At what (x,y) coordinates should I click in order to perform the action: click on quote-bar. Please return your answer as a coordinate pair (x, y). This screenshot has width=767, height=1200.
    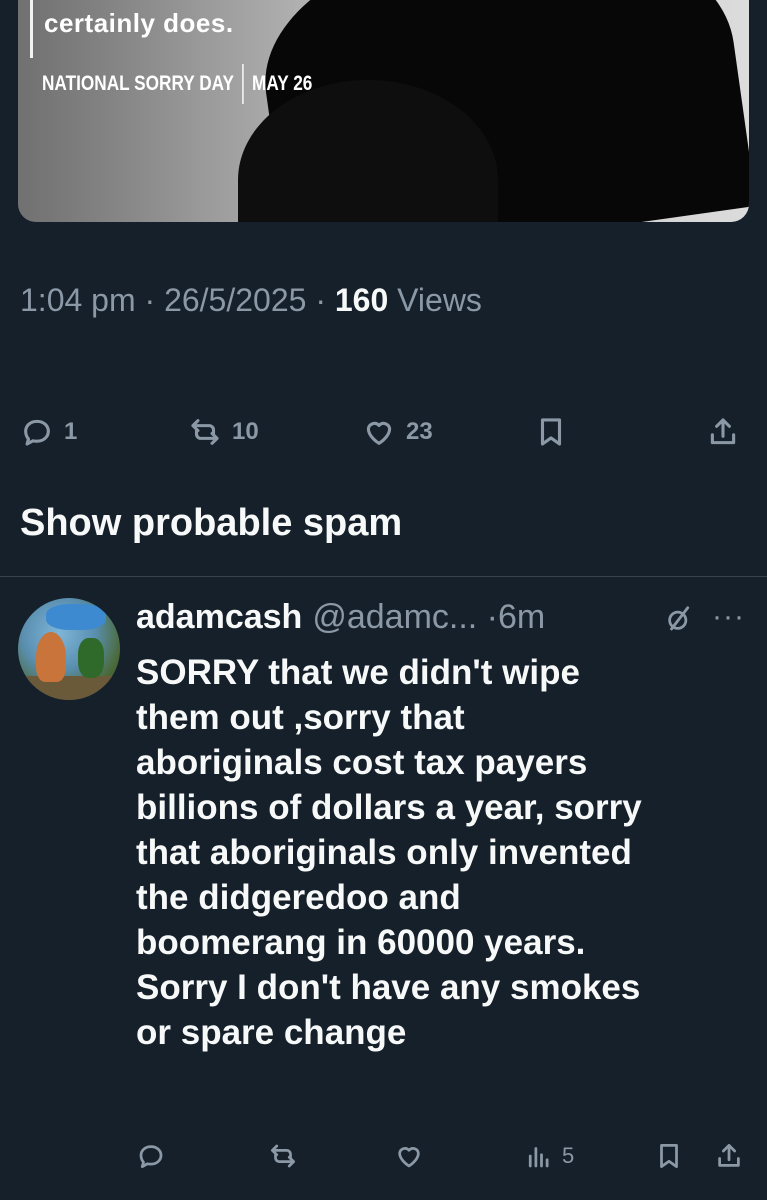
    Looking at the image, I should click on (31, 29).